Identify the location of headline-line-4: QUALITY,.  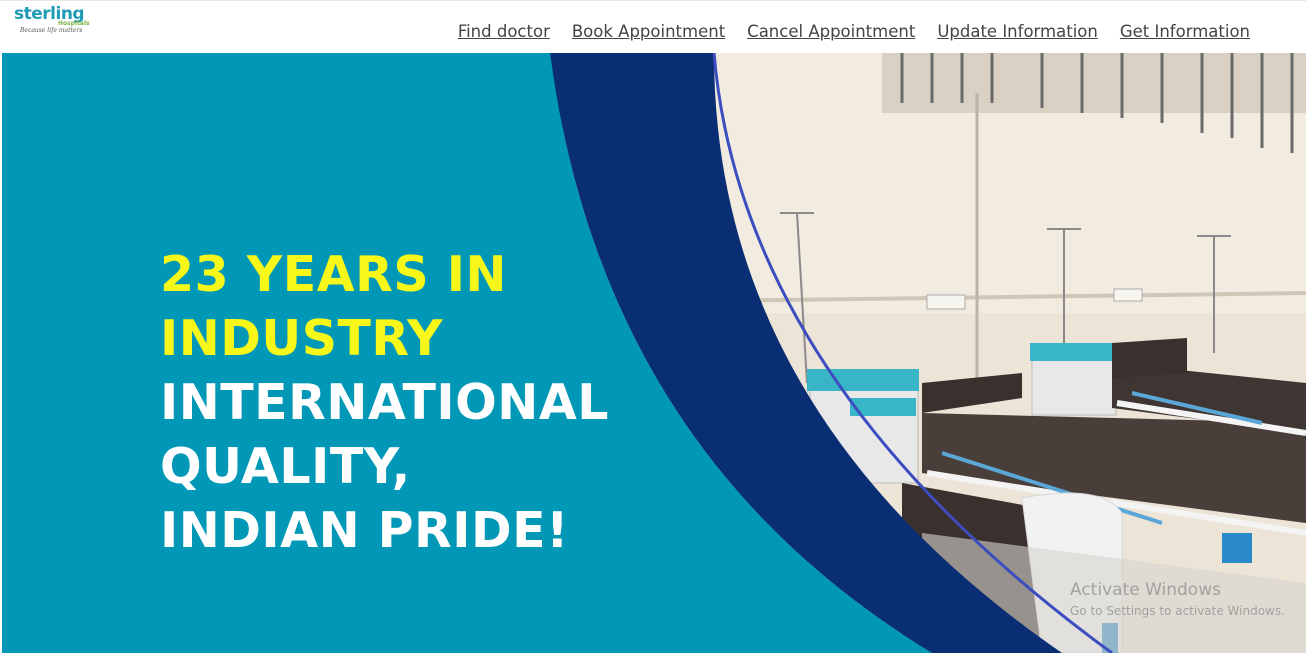
(285, 466).